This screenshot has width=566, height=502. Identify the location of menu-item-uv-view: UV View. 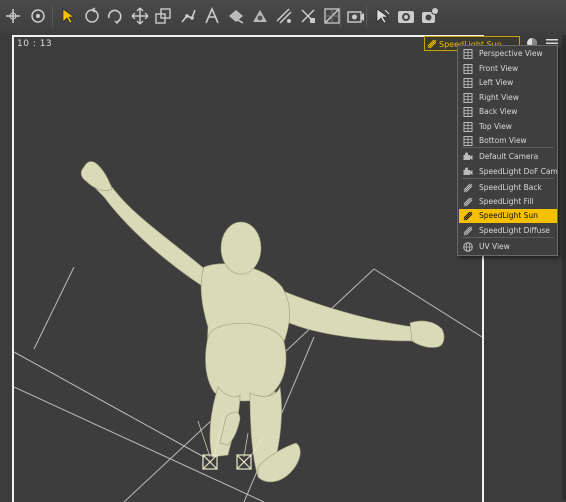
(508, 247).